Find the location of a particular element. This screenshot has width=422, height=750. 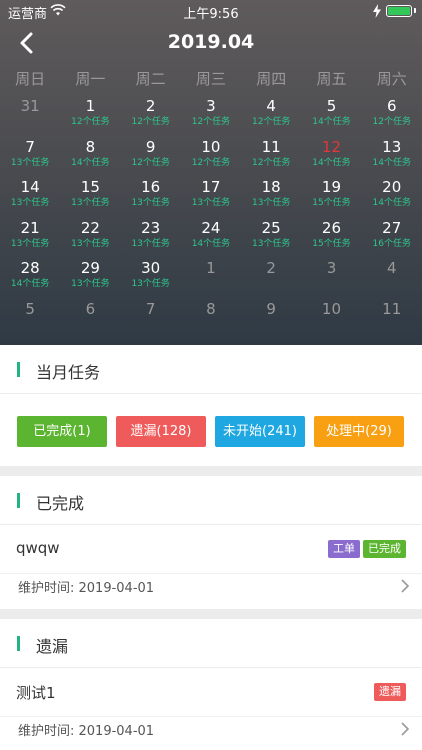

calendar-day-cell: 24 14个任务 is located at coordinates (211, 238).